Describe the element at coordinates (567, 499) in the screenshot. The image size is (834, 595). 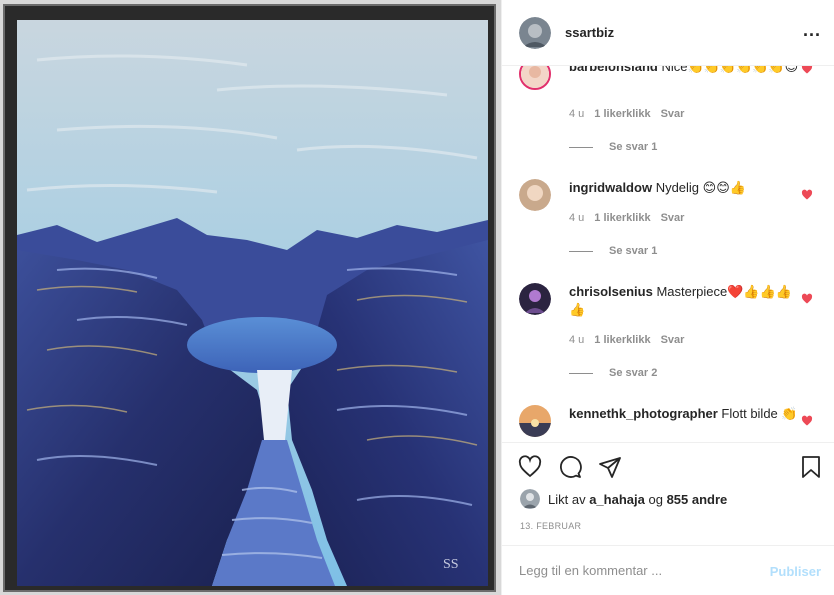
I see `likes-prefix: Likt av` at that location.